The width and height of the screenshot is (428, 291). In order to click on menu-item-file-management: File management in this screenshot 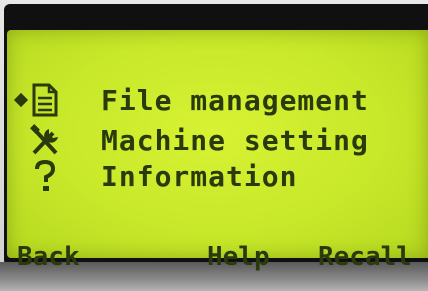, I will do `click(217, 100)`.